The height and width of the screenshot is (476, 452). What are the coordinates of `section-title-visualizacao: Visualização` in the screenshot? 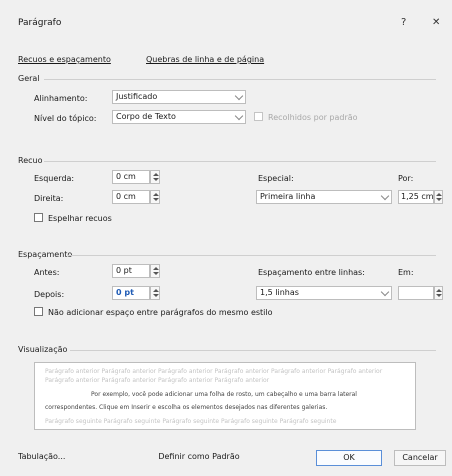 It's located at (43, 349).